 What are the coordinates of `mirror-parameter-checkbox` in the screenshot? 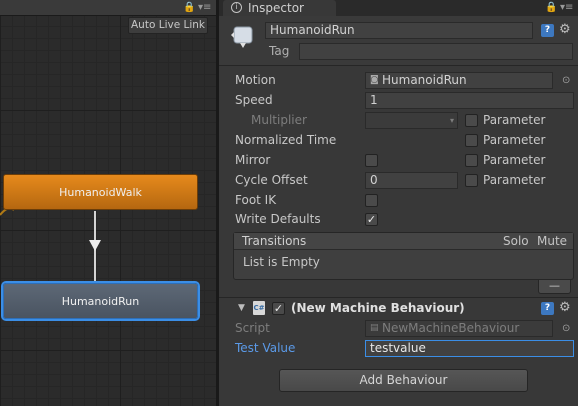 It's located at (471, 160).